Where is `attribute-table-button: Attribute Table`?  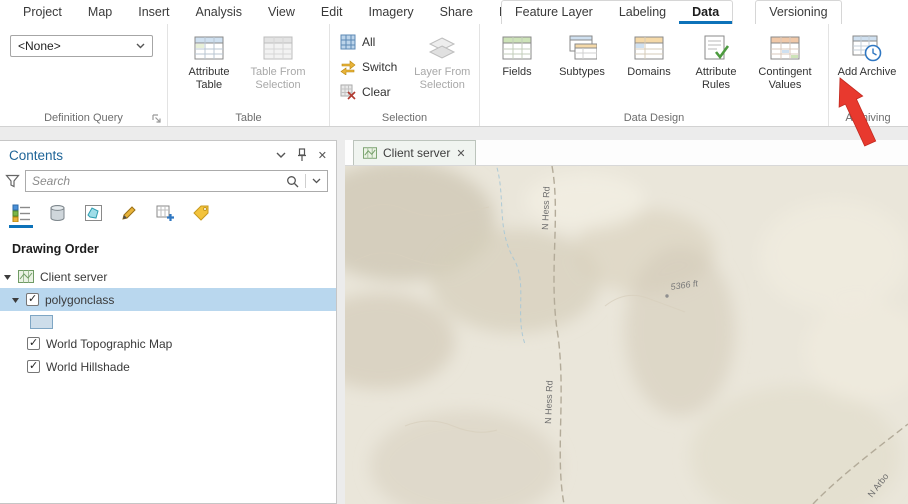 attribute-table-button: Attribute Table is located at coordinates (209, 60).